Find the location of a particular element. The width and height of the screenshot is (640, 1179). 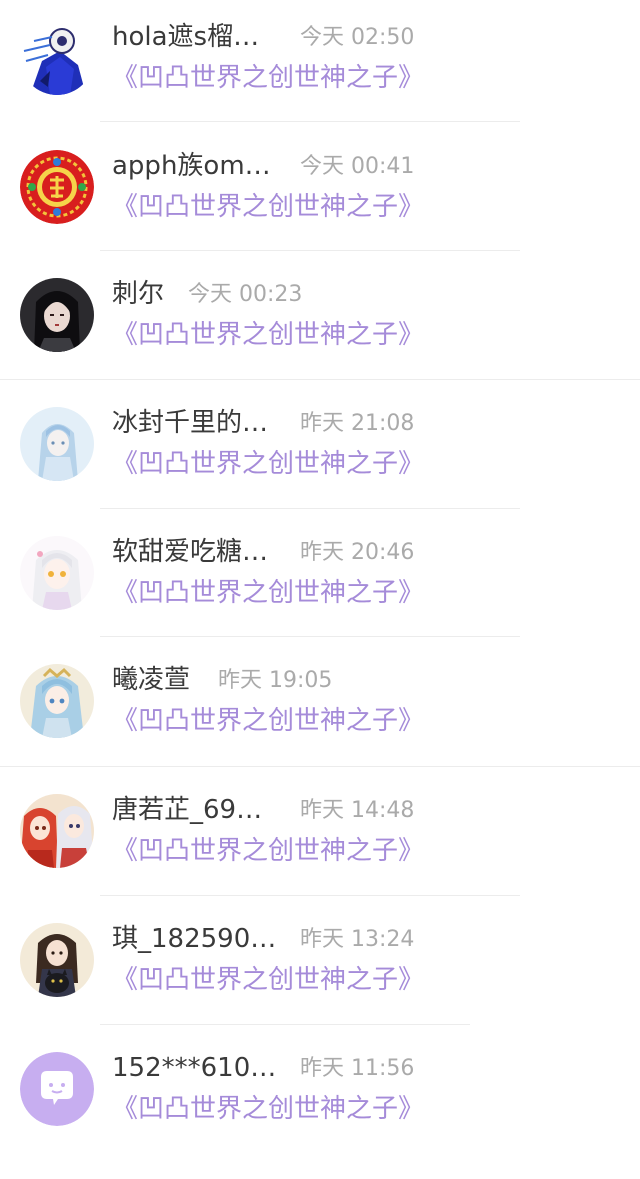

message-row: 软甜爱吃糖… 昨天 20:46 《凹凸世界之创世神之子》 is located at coordinates (320, 598).